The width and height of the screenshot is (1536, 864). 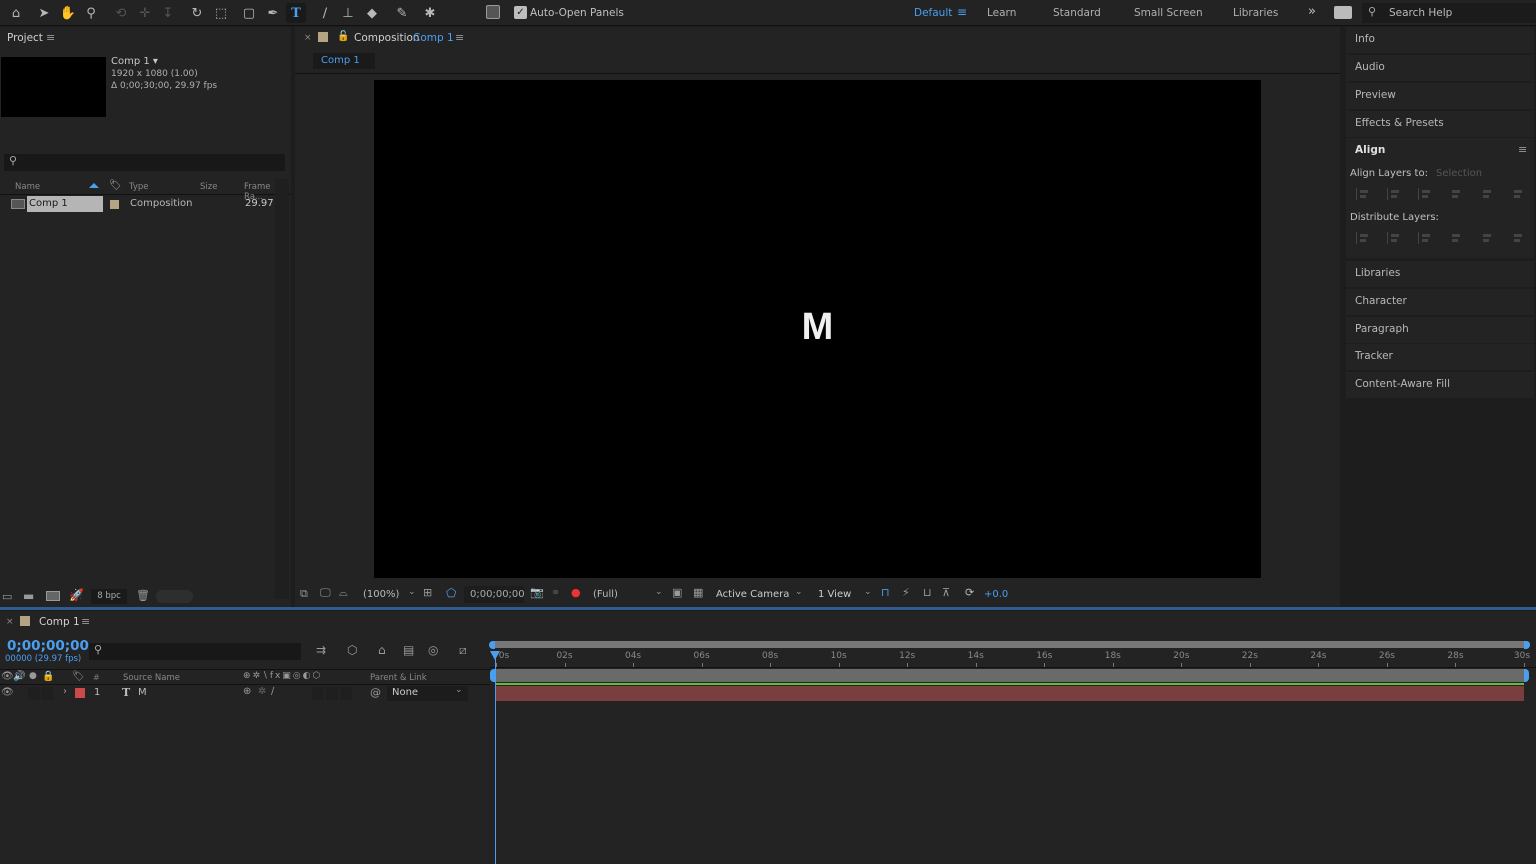 I want to click on pan-behind-icon: ⬚, so click(x=221, y=13).